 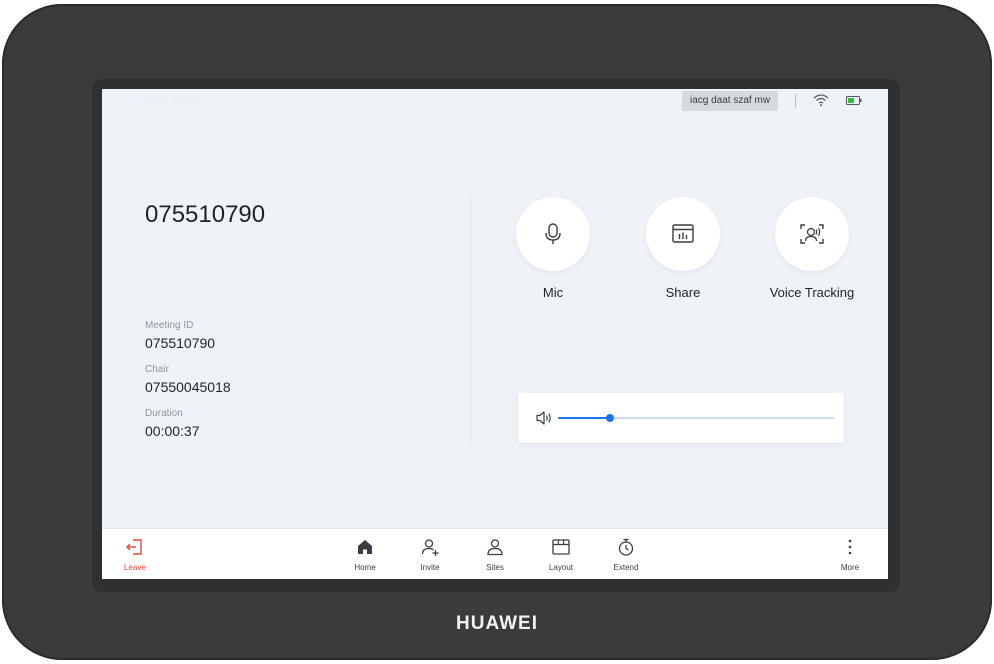 What do you see at coordinates (162, 101) in the screenshot?
I see `system-name: HUAWEI Board` at bounding box center [162, 101].